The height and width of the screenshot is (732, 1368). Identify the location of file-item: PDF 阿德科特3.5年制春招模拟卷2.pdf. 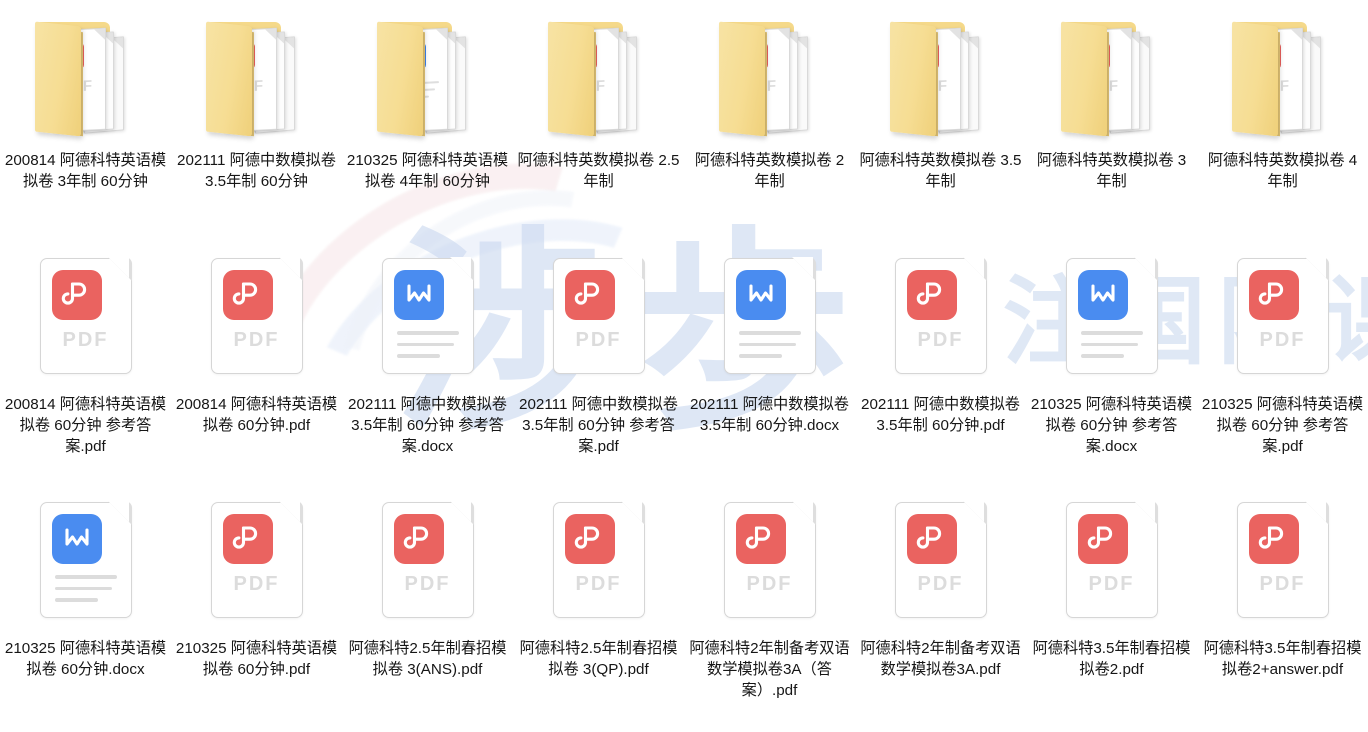
(1111, 610).